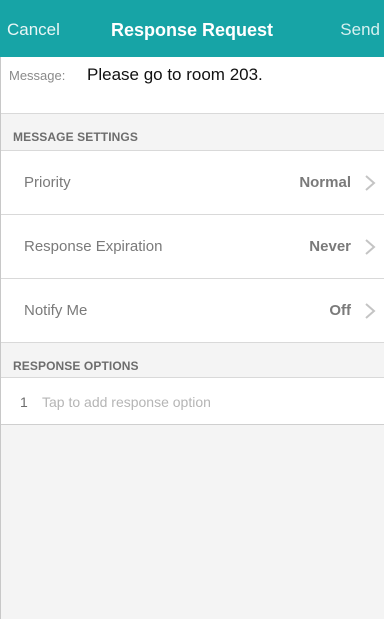  Describe the element at coordinates (37, 75) in the screenshot. I see `message-label: Message:` at that location.